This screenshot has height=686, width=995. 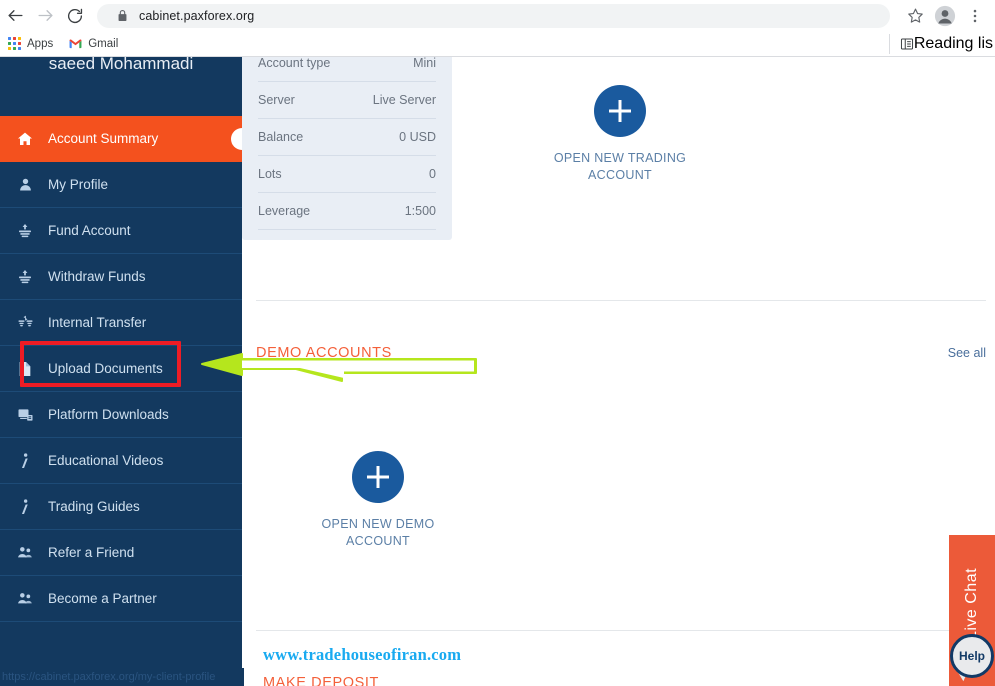 I want to click on account-row-key: Leverage, so click(x=284, y=211).